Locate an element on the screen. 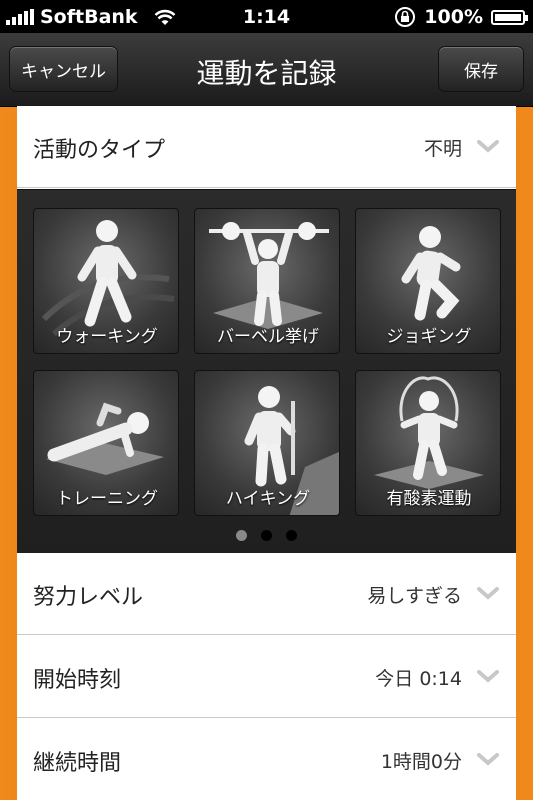  activity-label: ジョギング is located at coordinates (429, 337).